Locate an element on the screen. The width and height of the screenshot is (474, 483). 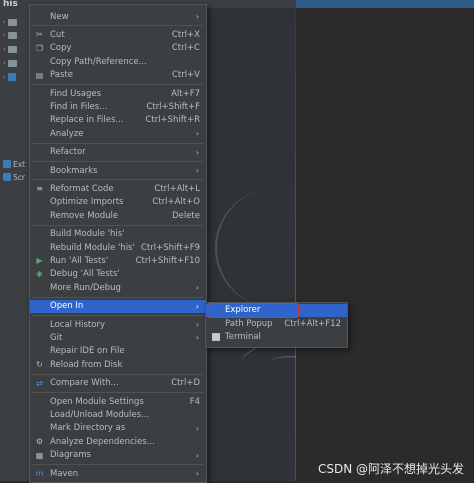
menu-item-shortcut: Ctrl+X is located at coordinates (185, 34).